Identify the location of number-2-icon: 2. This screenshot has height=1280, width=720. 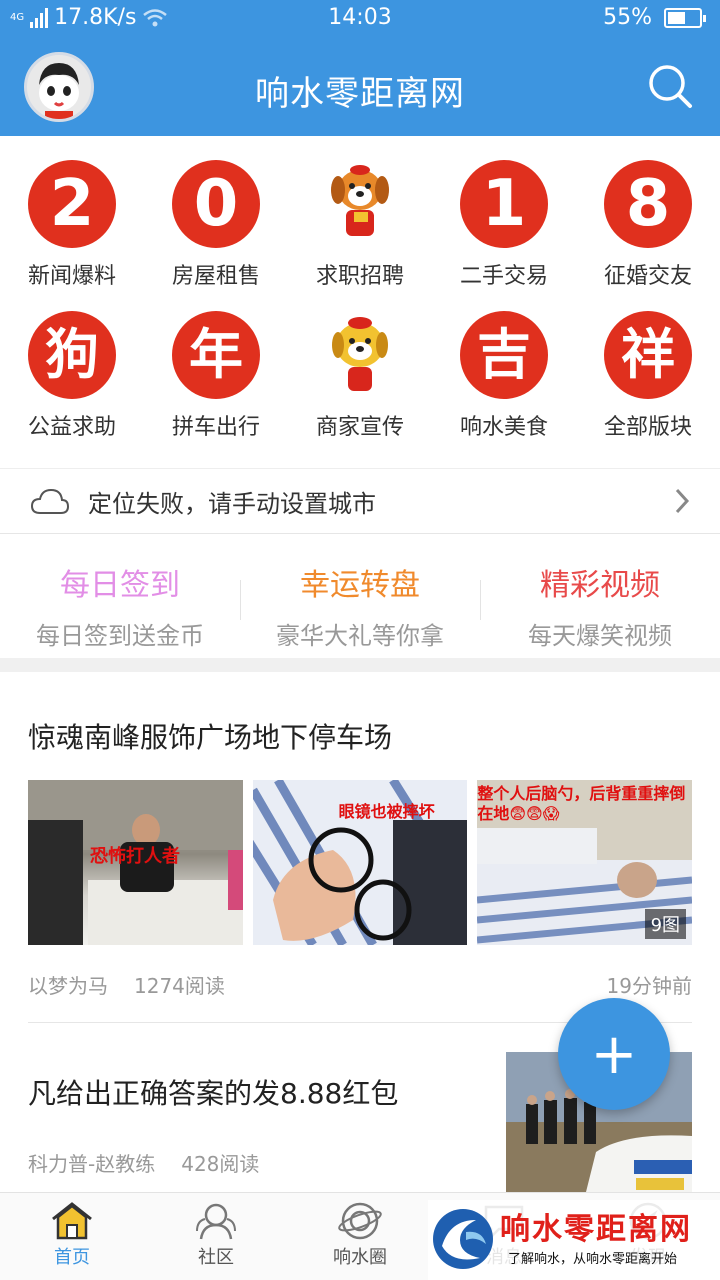
(72, 204).